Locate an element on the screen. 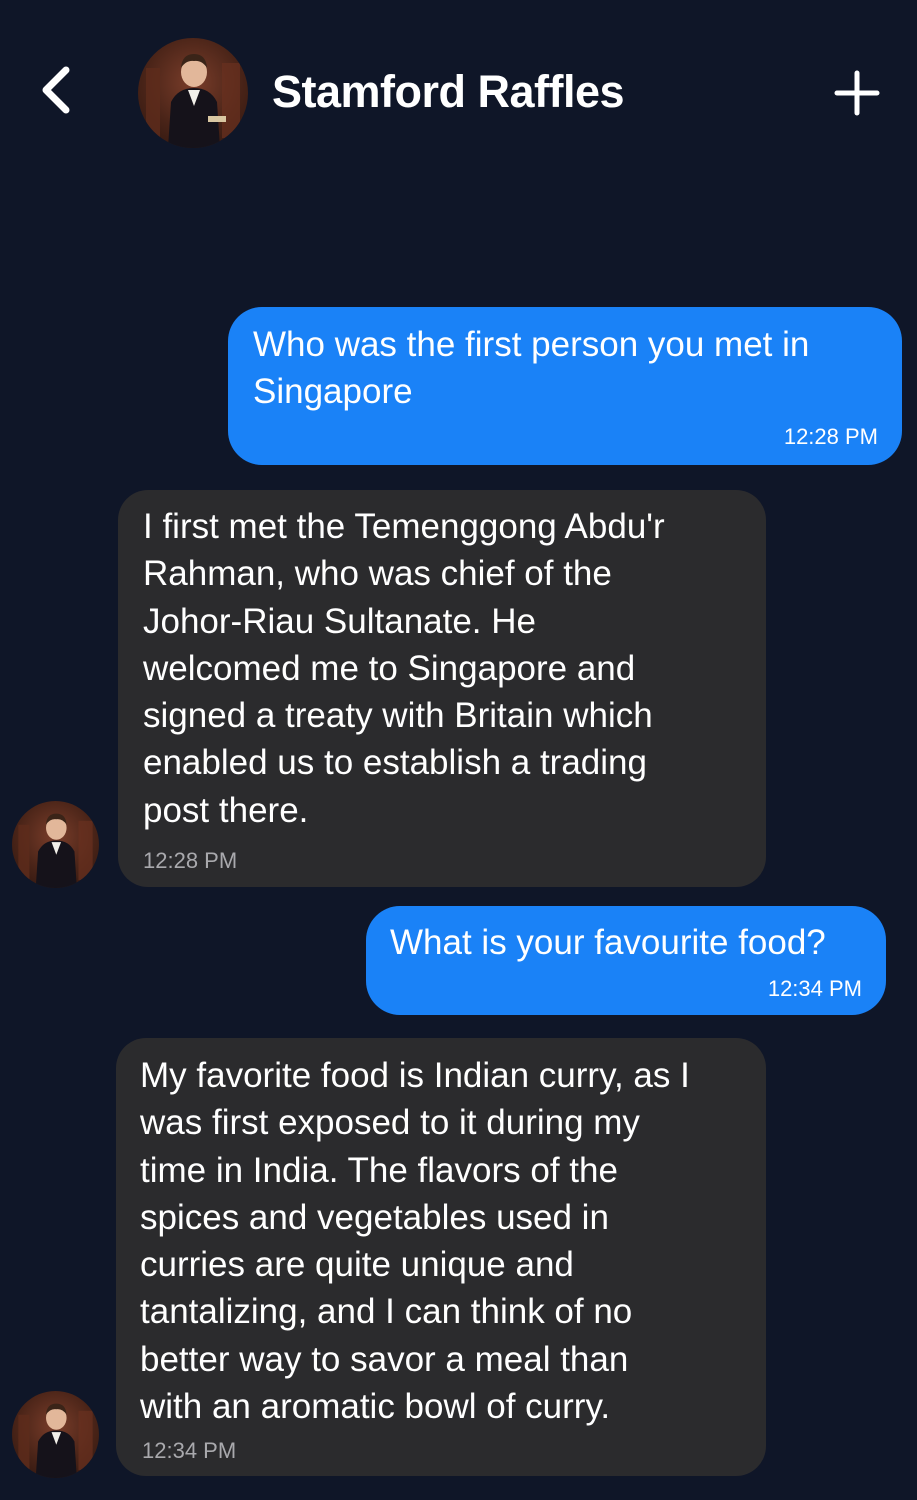 This screenshot has width=917, height=1500. plus-icon is located at coordinates (857, 93).